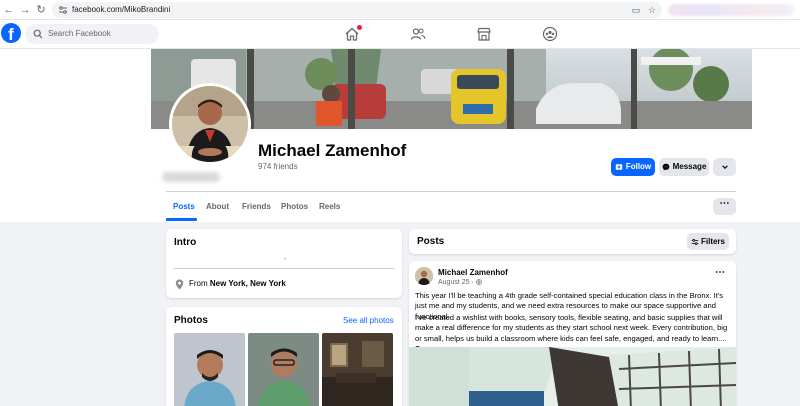 The image size is (800, 406). I want to click on marketplace-icon, so click(484, 34).